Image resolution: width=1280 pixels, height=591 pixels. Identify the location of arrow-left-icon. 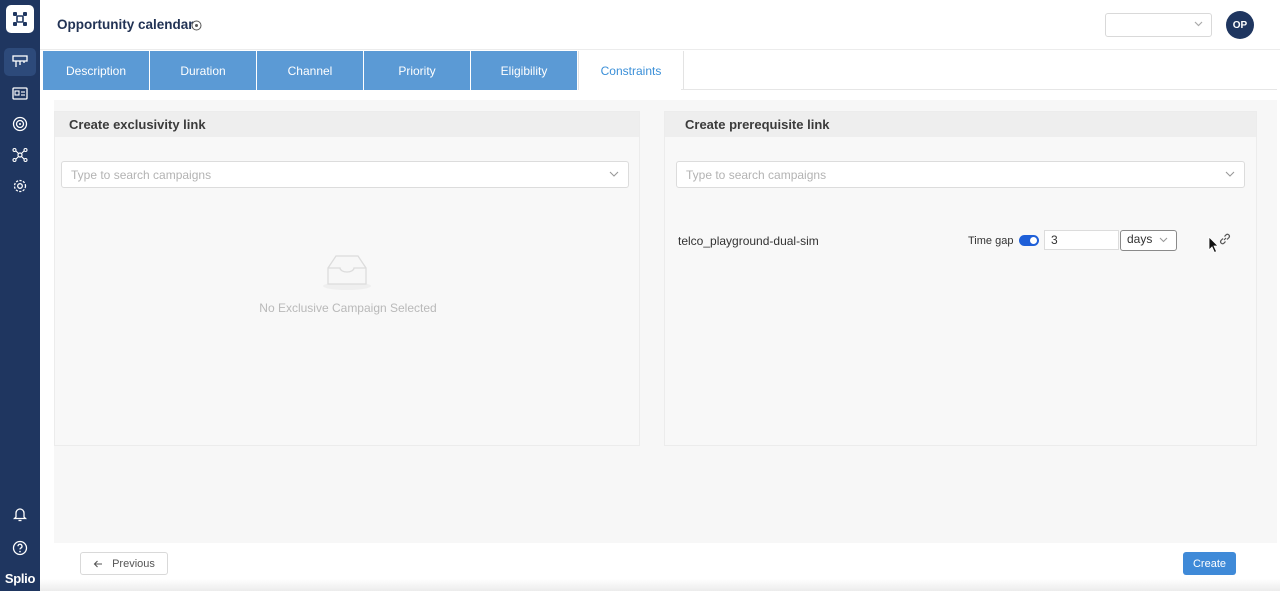
(98, 563).